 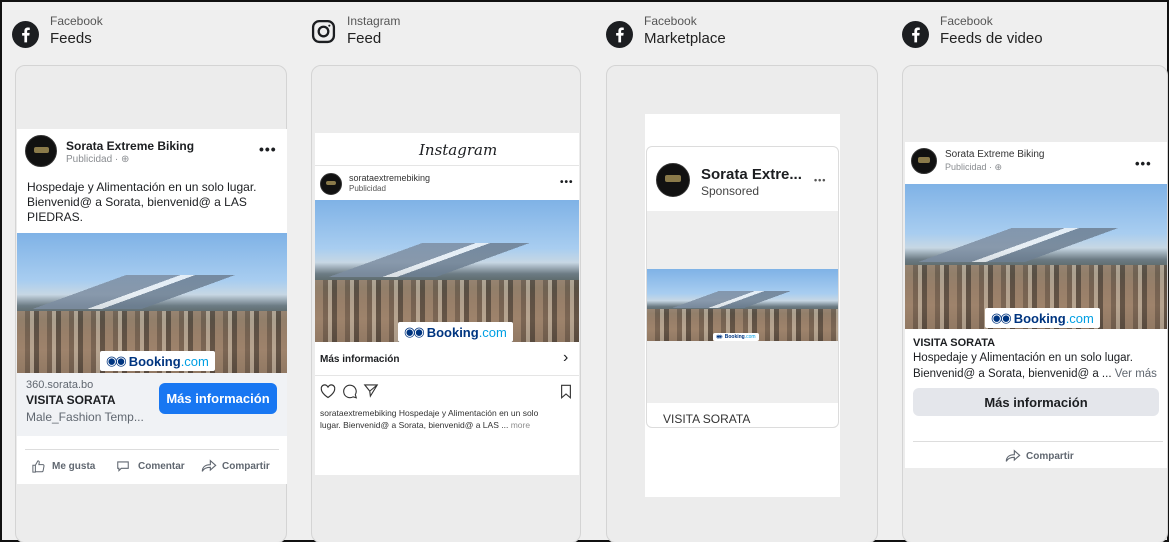 I want to click on ad-video-thumbnail: ◉◉ Booking .com, so click(x=1036, y=256).